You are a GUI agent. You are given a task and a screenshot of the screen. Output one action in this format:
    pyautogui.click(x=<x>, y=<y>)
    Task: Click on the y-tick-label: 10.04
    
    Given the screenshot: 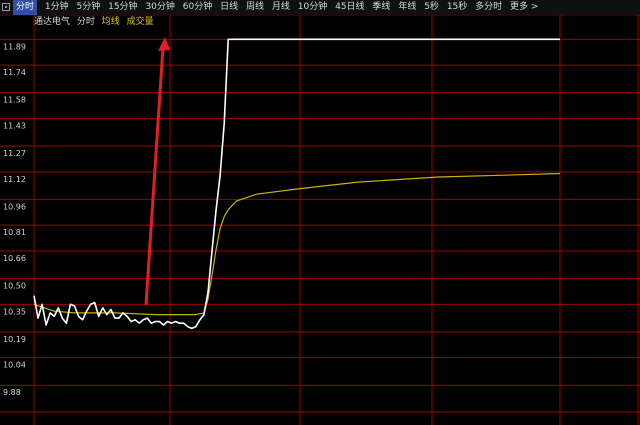 What is the action you would take?
    pyautogui.click(x=14, y=365)
    